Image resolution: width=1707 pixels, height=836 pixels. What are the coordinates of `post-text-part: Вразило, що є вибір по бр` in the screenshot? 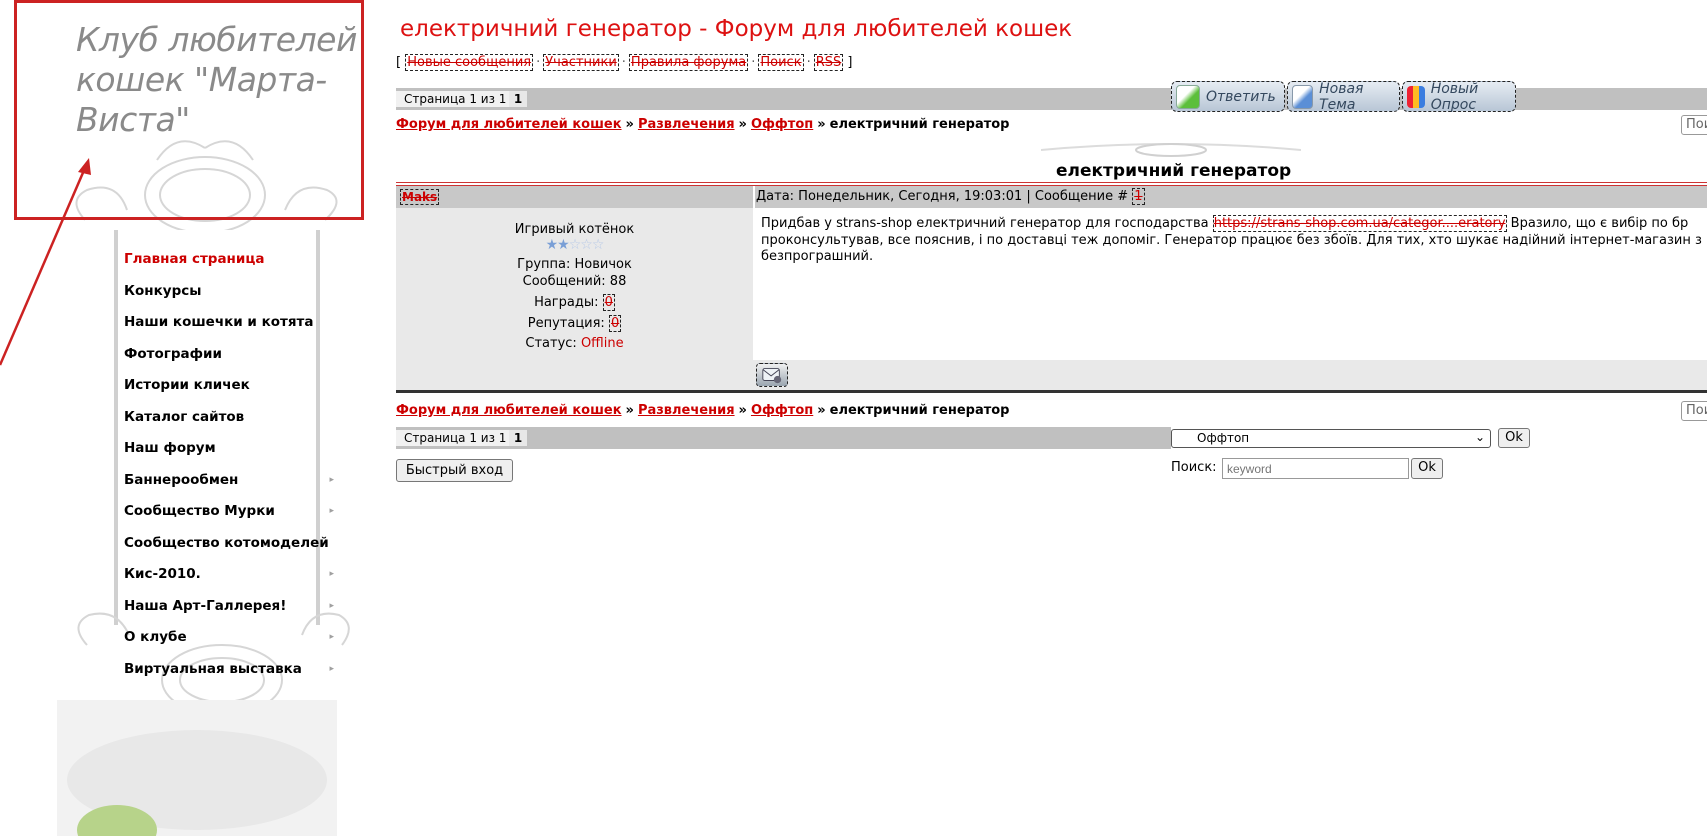 It's located at (1597, 223).